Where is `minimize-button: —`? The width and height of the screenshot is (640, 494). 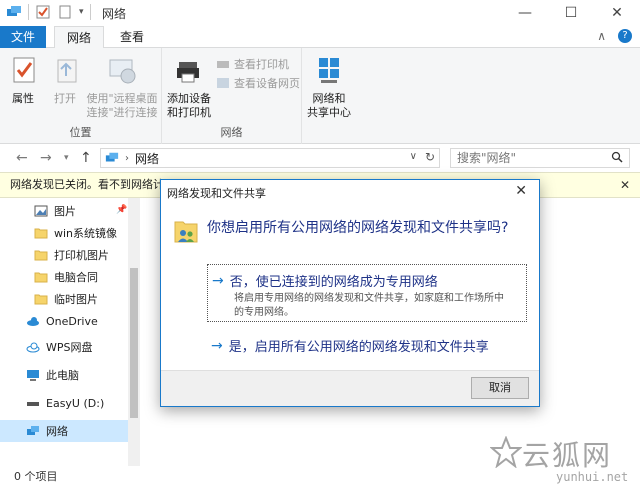
minimize-button: — is located at coordinates (525, 13).